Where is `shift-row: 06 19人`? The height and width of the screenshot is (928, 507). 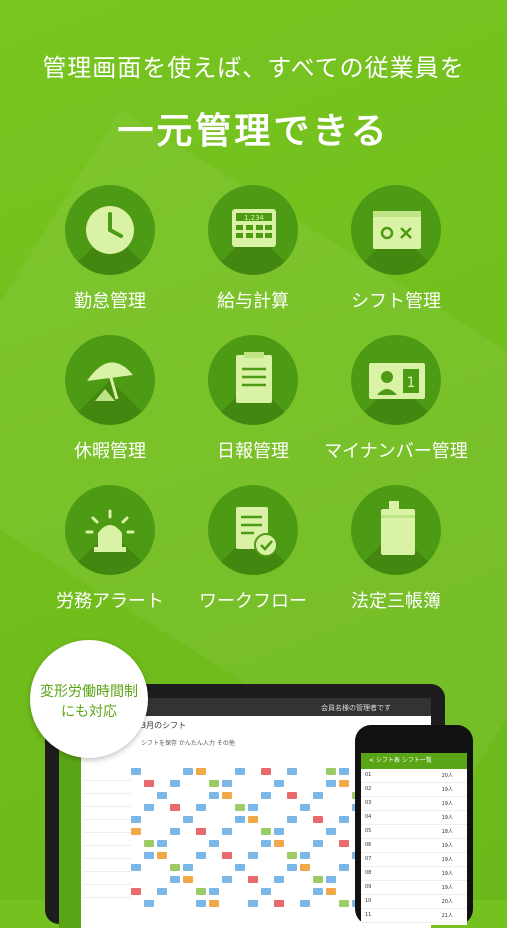
shift-row: 06 19人 is located at coordinates (414, 846).